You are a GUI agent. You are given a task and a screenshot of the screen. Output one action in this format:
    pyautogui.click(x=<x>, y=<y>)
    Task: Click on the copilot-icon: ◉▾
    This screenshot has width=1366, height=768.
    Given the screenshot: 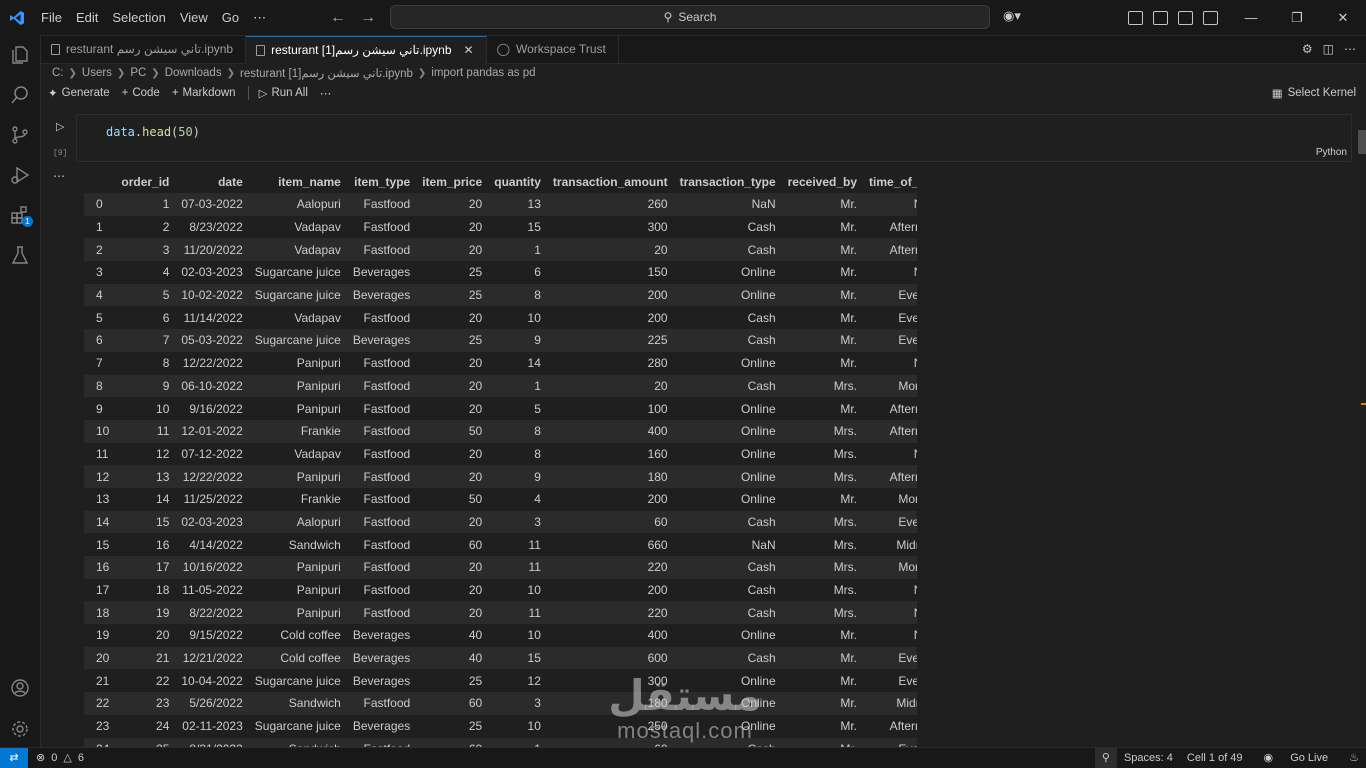 What is the action you would take?
    pyautogui.click(x=1012, y=16)
    